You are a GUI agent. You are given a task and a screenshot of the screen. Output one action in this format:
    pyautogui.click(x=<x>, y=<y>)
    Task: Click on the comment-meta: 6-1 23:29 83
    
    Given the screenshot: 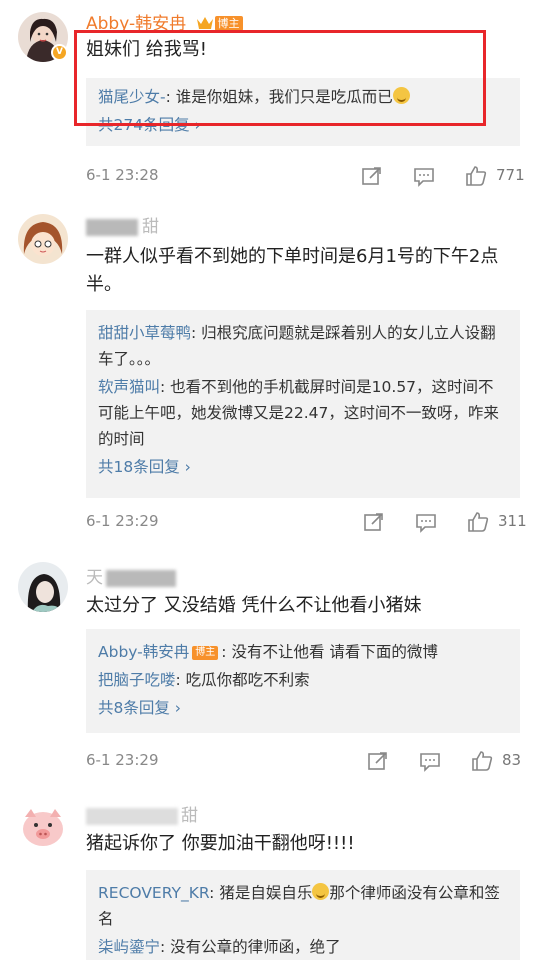 What is the action you would take?
    pyautogui.click(x=304, y=761)
    